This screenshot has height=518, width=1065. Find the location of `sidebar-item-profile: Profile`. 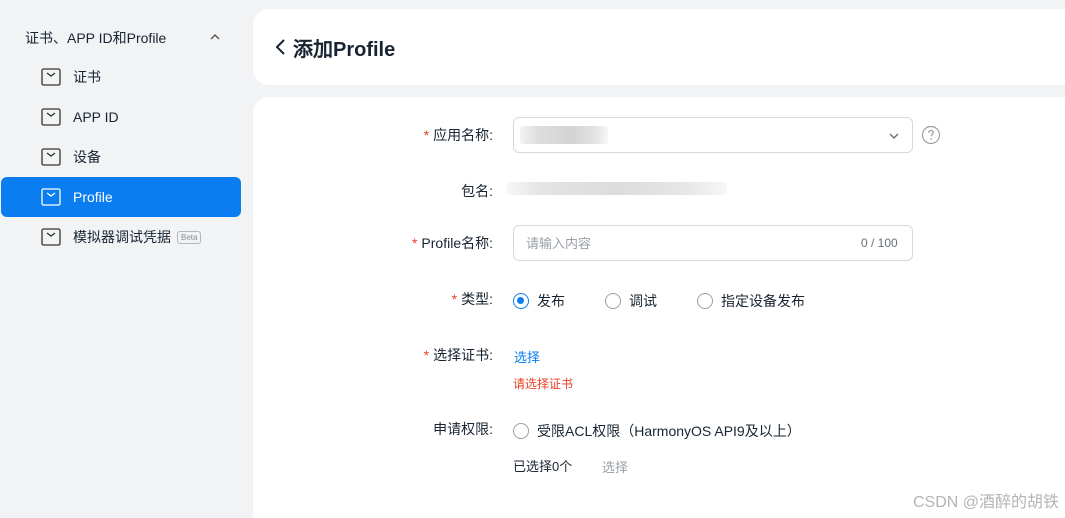

sidebar-item-profile: Profile is located at coordinates (121, 197).